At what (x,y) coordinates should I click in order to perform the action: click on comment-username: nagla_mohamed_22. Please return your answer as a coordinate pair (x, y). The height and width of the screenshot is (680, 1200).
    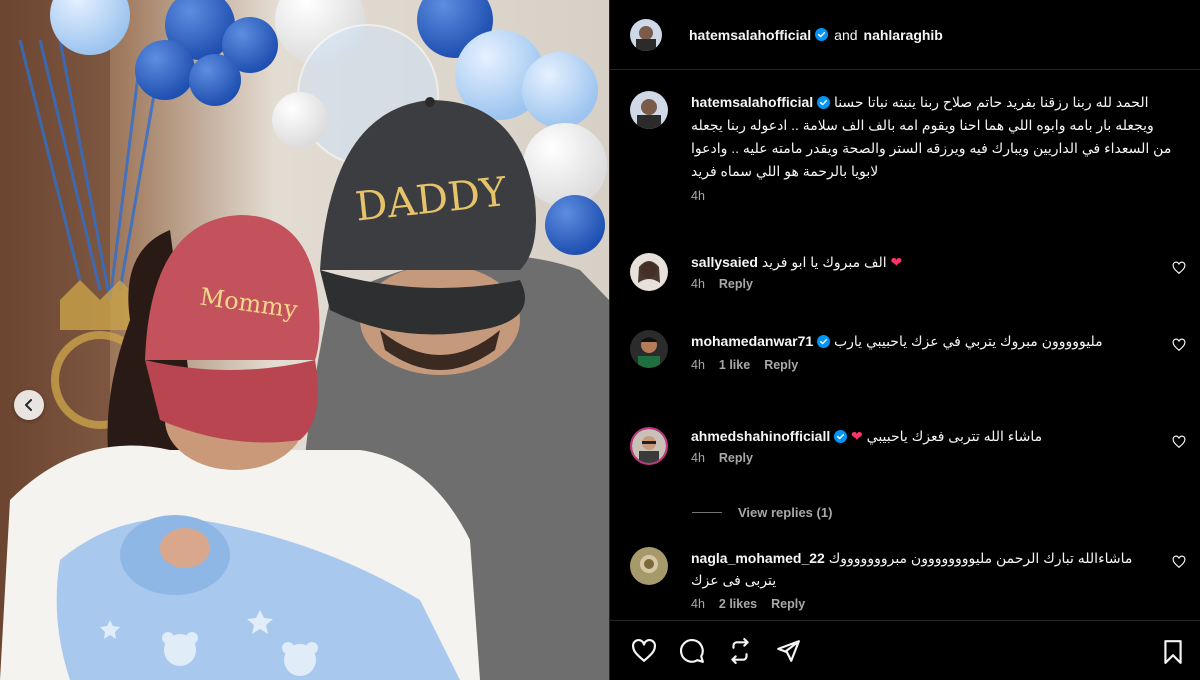
    Looking at the image, I should click on (758, 558).